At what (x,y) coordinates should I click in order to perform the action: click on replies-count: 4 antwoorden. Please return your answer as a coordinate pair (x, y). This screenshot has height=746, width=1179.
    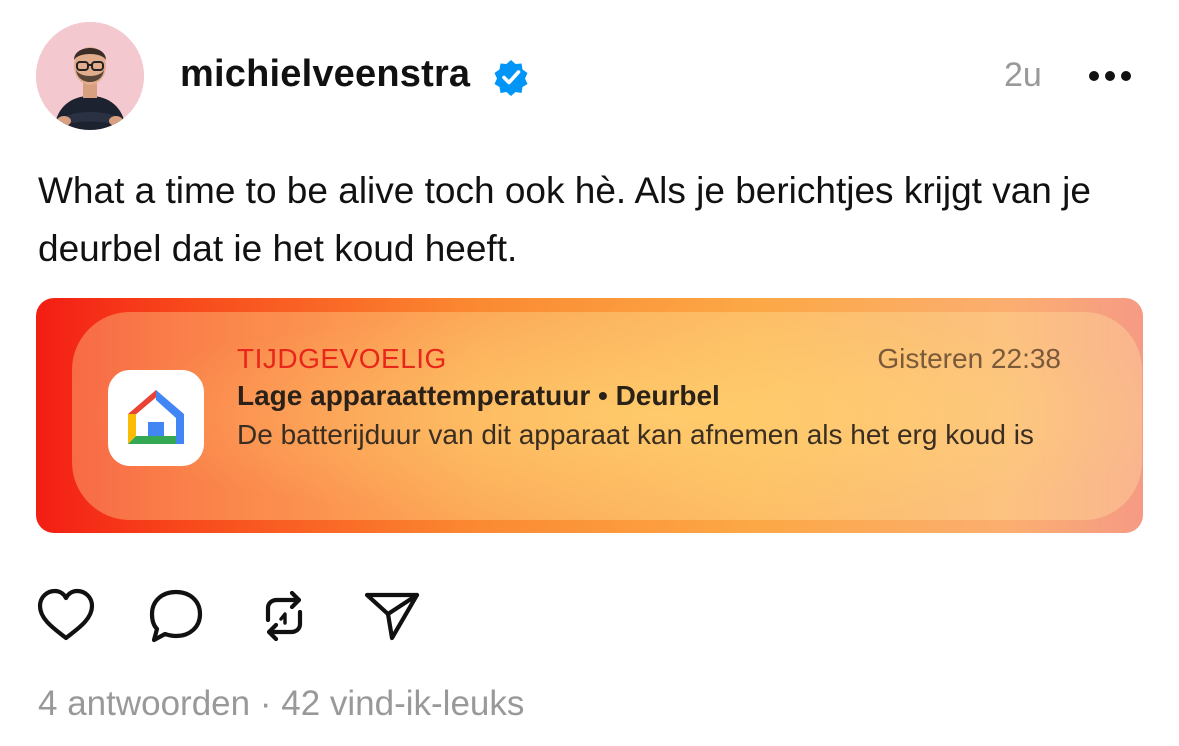
    Looking at the image, I should click on (144, 703).